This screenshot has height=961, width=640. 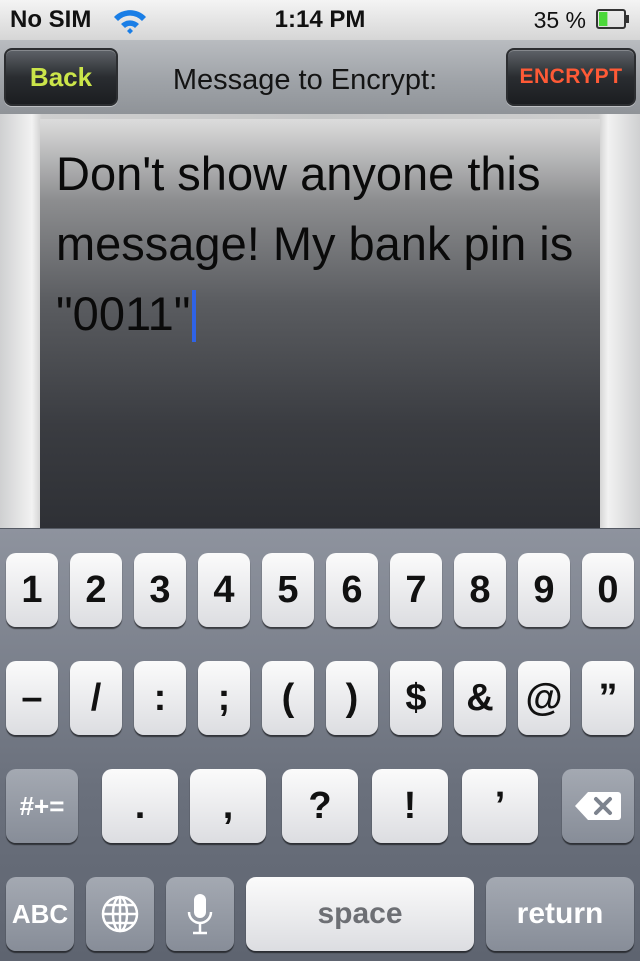 I want to click on return-key: return, so click(x=560, y=914).